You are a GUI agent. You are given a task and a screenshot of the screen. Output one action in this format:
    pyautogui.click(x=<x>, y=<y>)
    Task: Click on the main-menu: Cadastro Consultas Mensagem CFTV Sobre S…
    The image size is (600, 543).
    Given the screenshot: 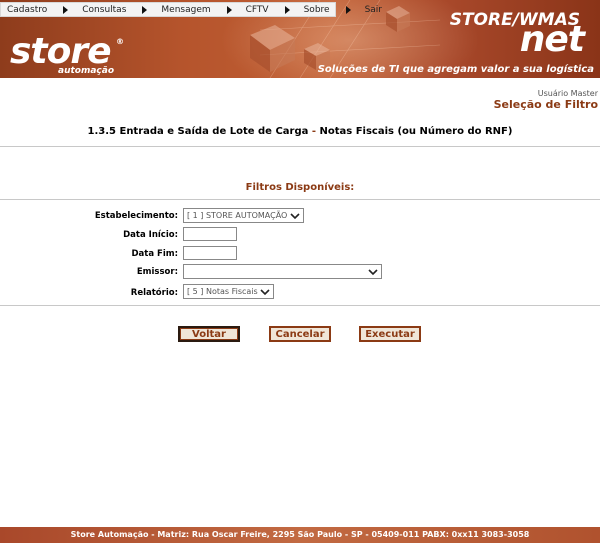 What is the action you would take?
    pyautogui.click(x=191, y=9)
    